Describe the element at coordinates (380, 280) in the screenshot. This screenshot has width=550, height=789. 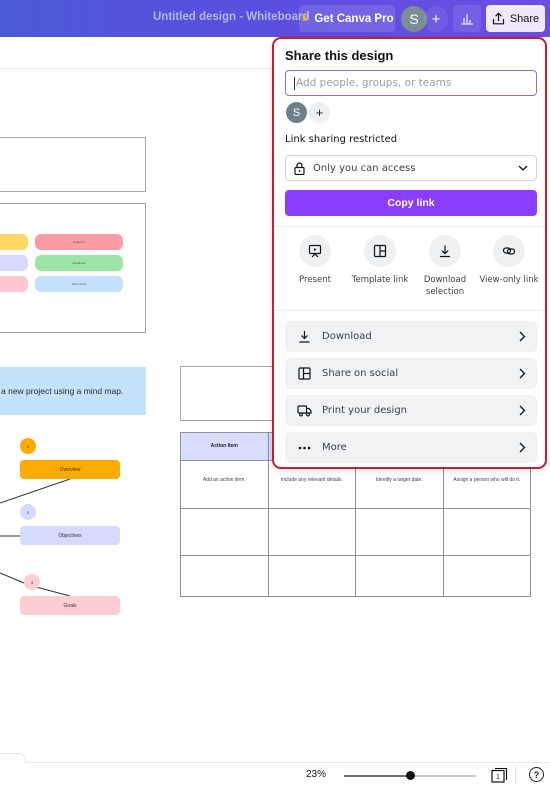
I see `template-link-label: Template link` at that location.